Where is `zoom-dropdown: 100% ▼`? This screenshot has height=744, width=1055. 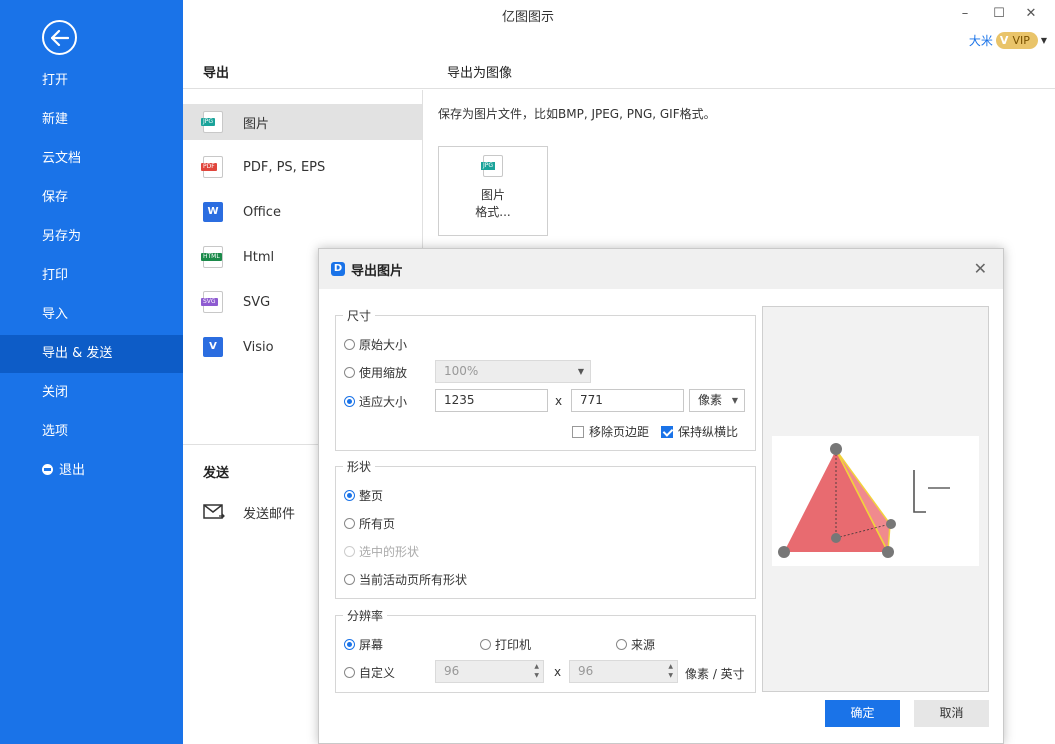
zoom-dropdown: 100% ▼ is located at coordinates (513, 371).